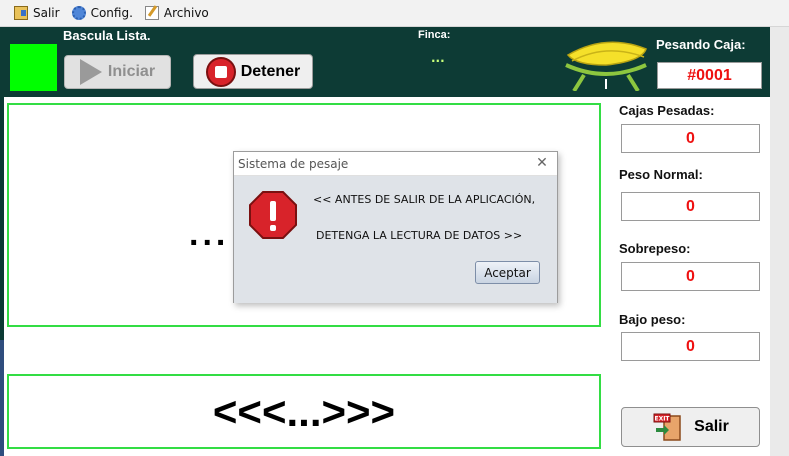  I want to click on scale-status-label: Bascula Lista., so click(107, 35).